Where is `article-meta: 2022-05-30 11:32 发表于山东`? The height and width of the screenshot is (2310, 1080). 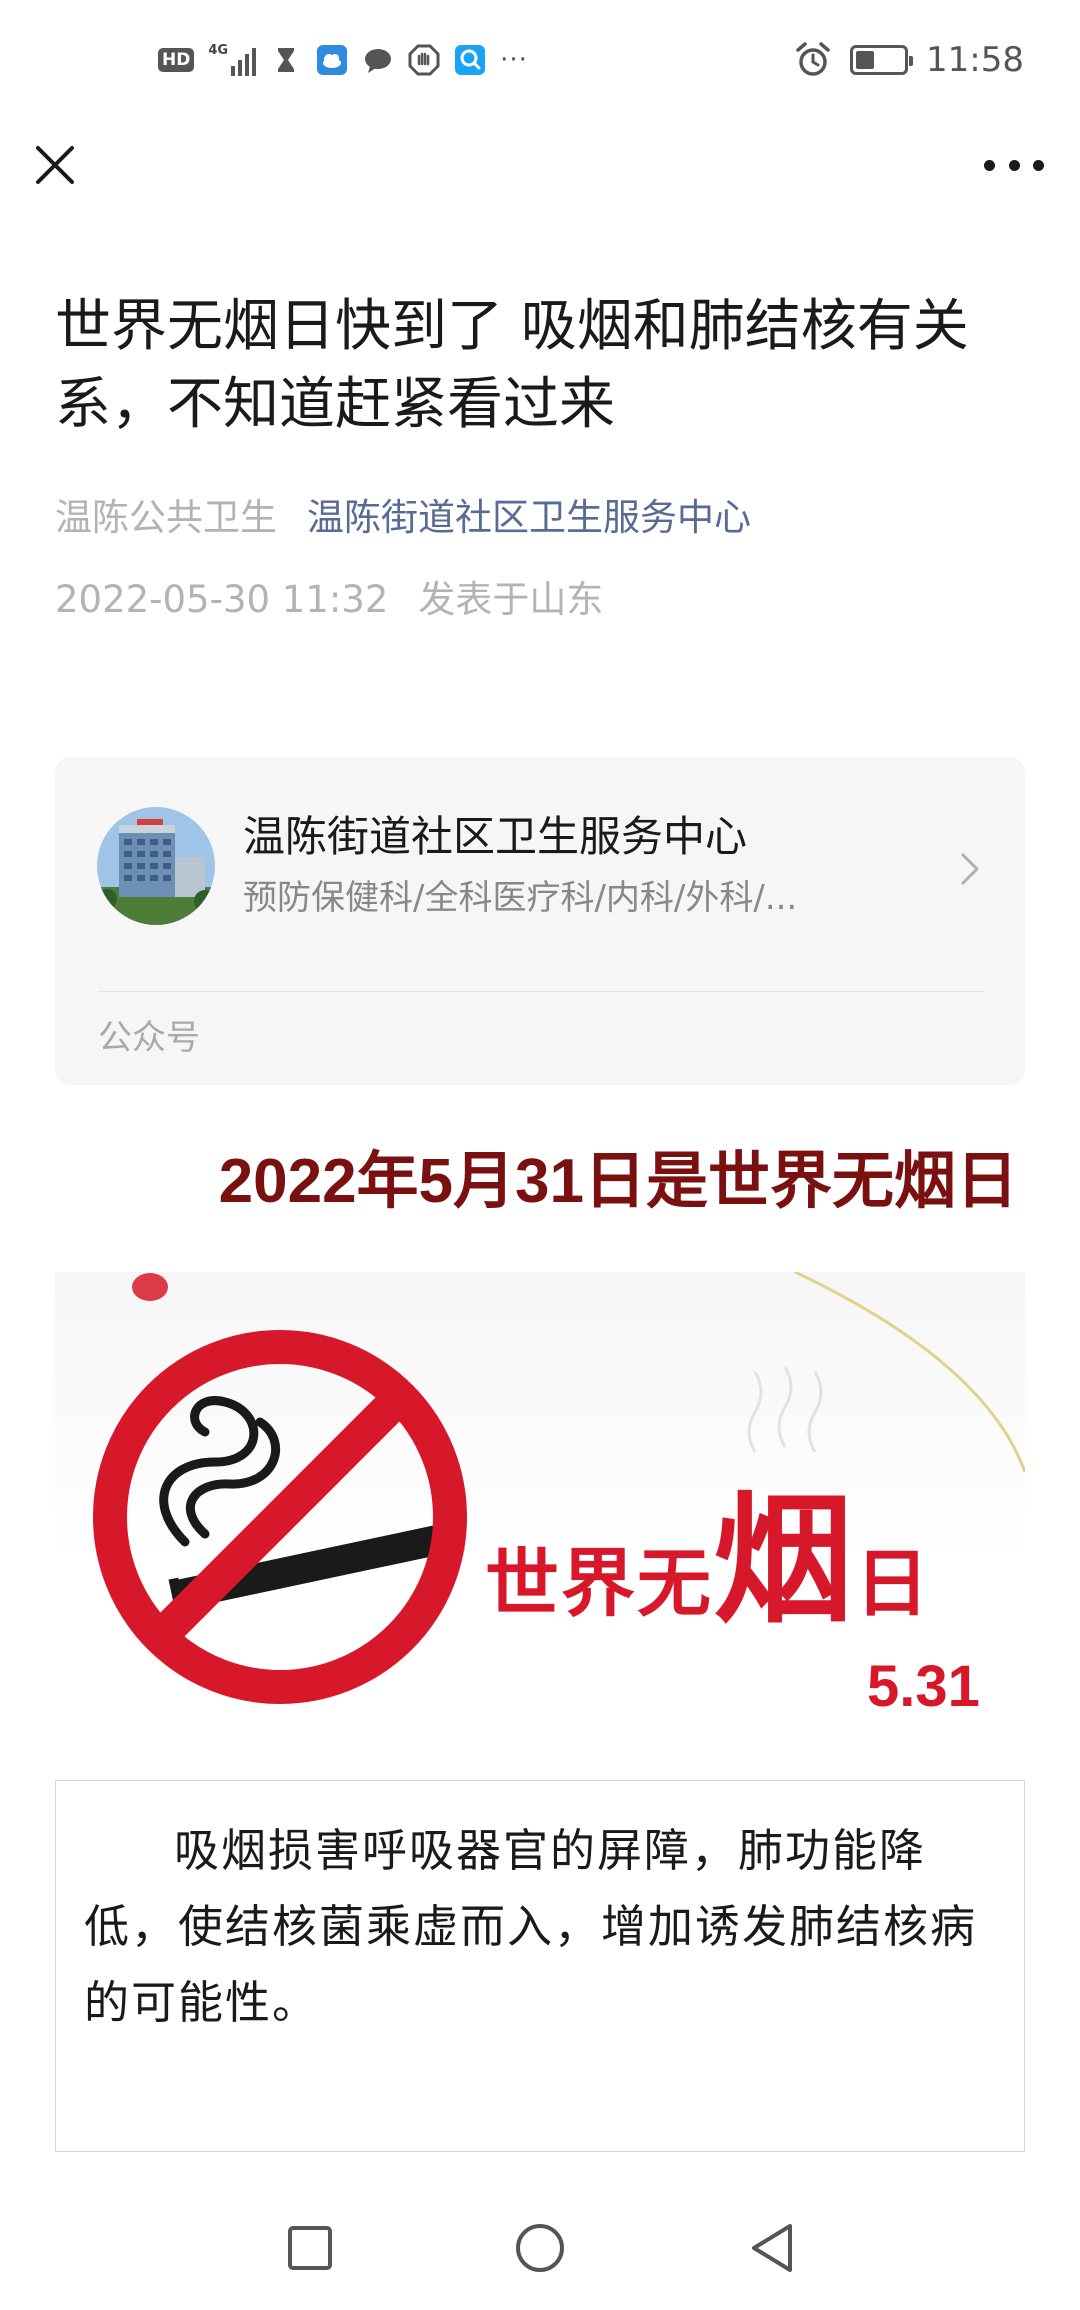
article-meta: 2022-05-30 11:32 发表于山东 is located at coordinates (329, 600).